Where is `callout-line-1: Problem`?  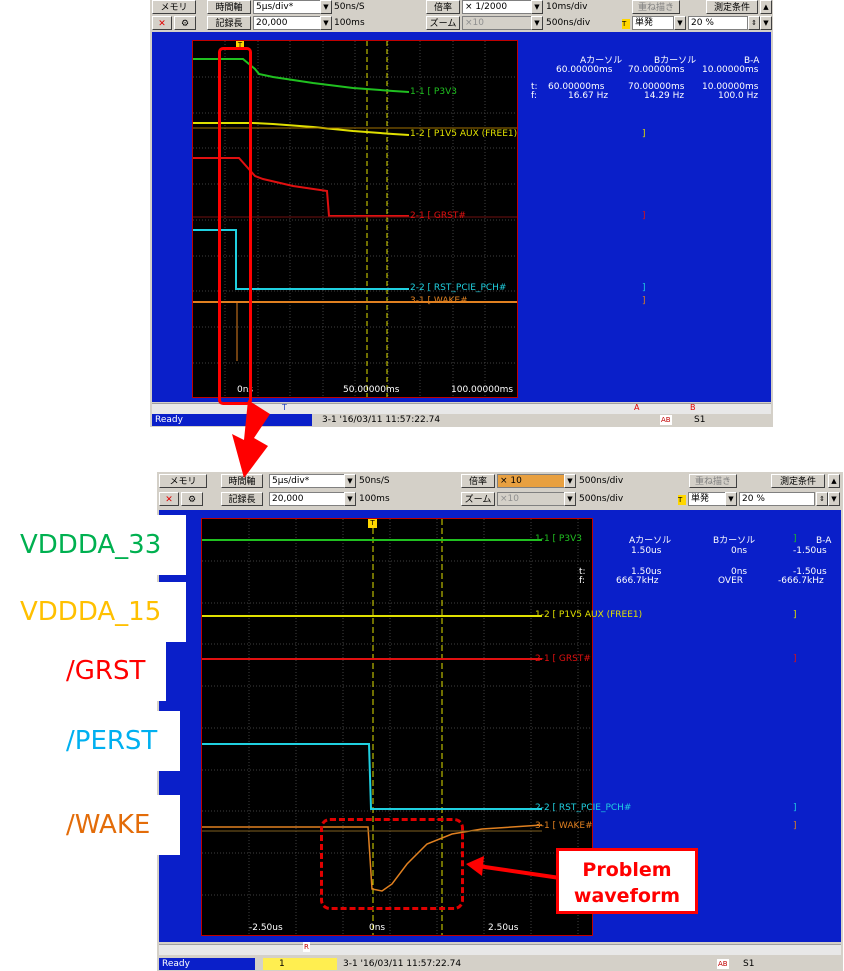
callout-line-1: Problem is located at coordinates (627, 870).